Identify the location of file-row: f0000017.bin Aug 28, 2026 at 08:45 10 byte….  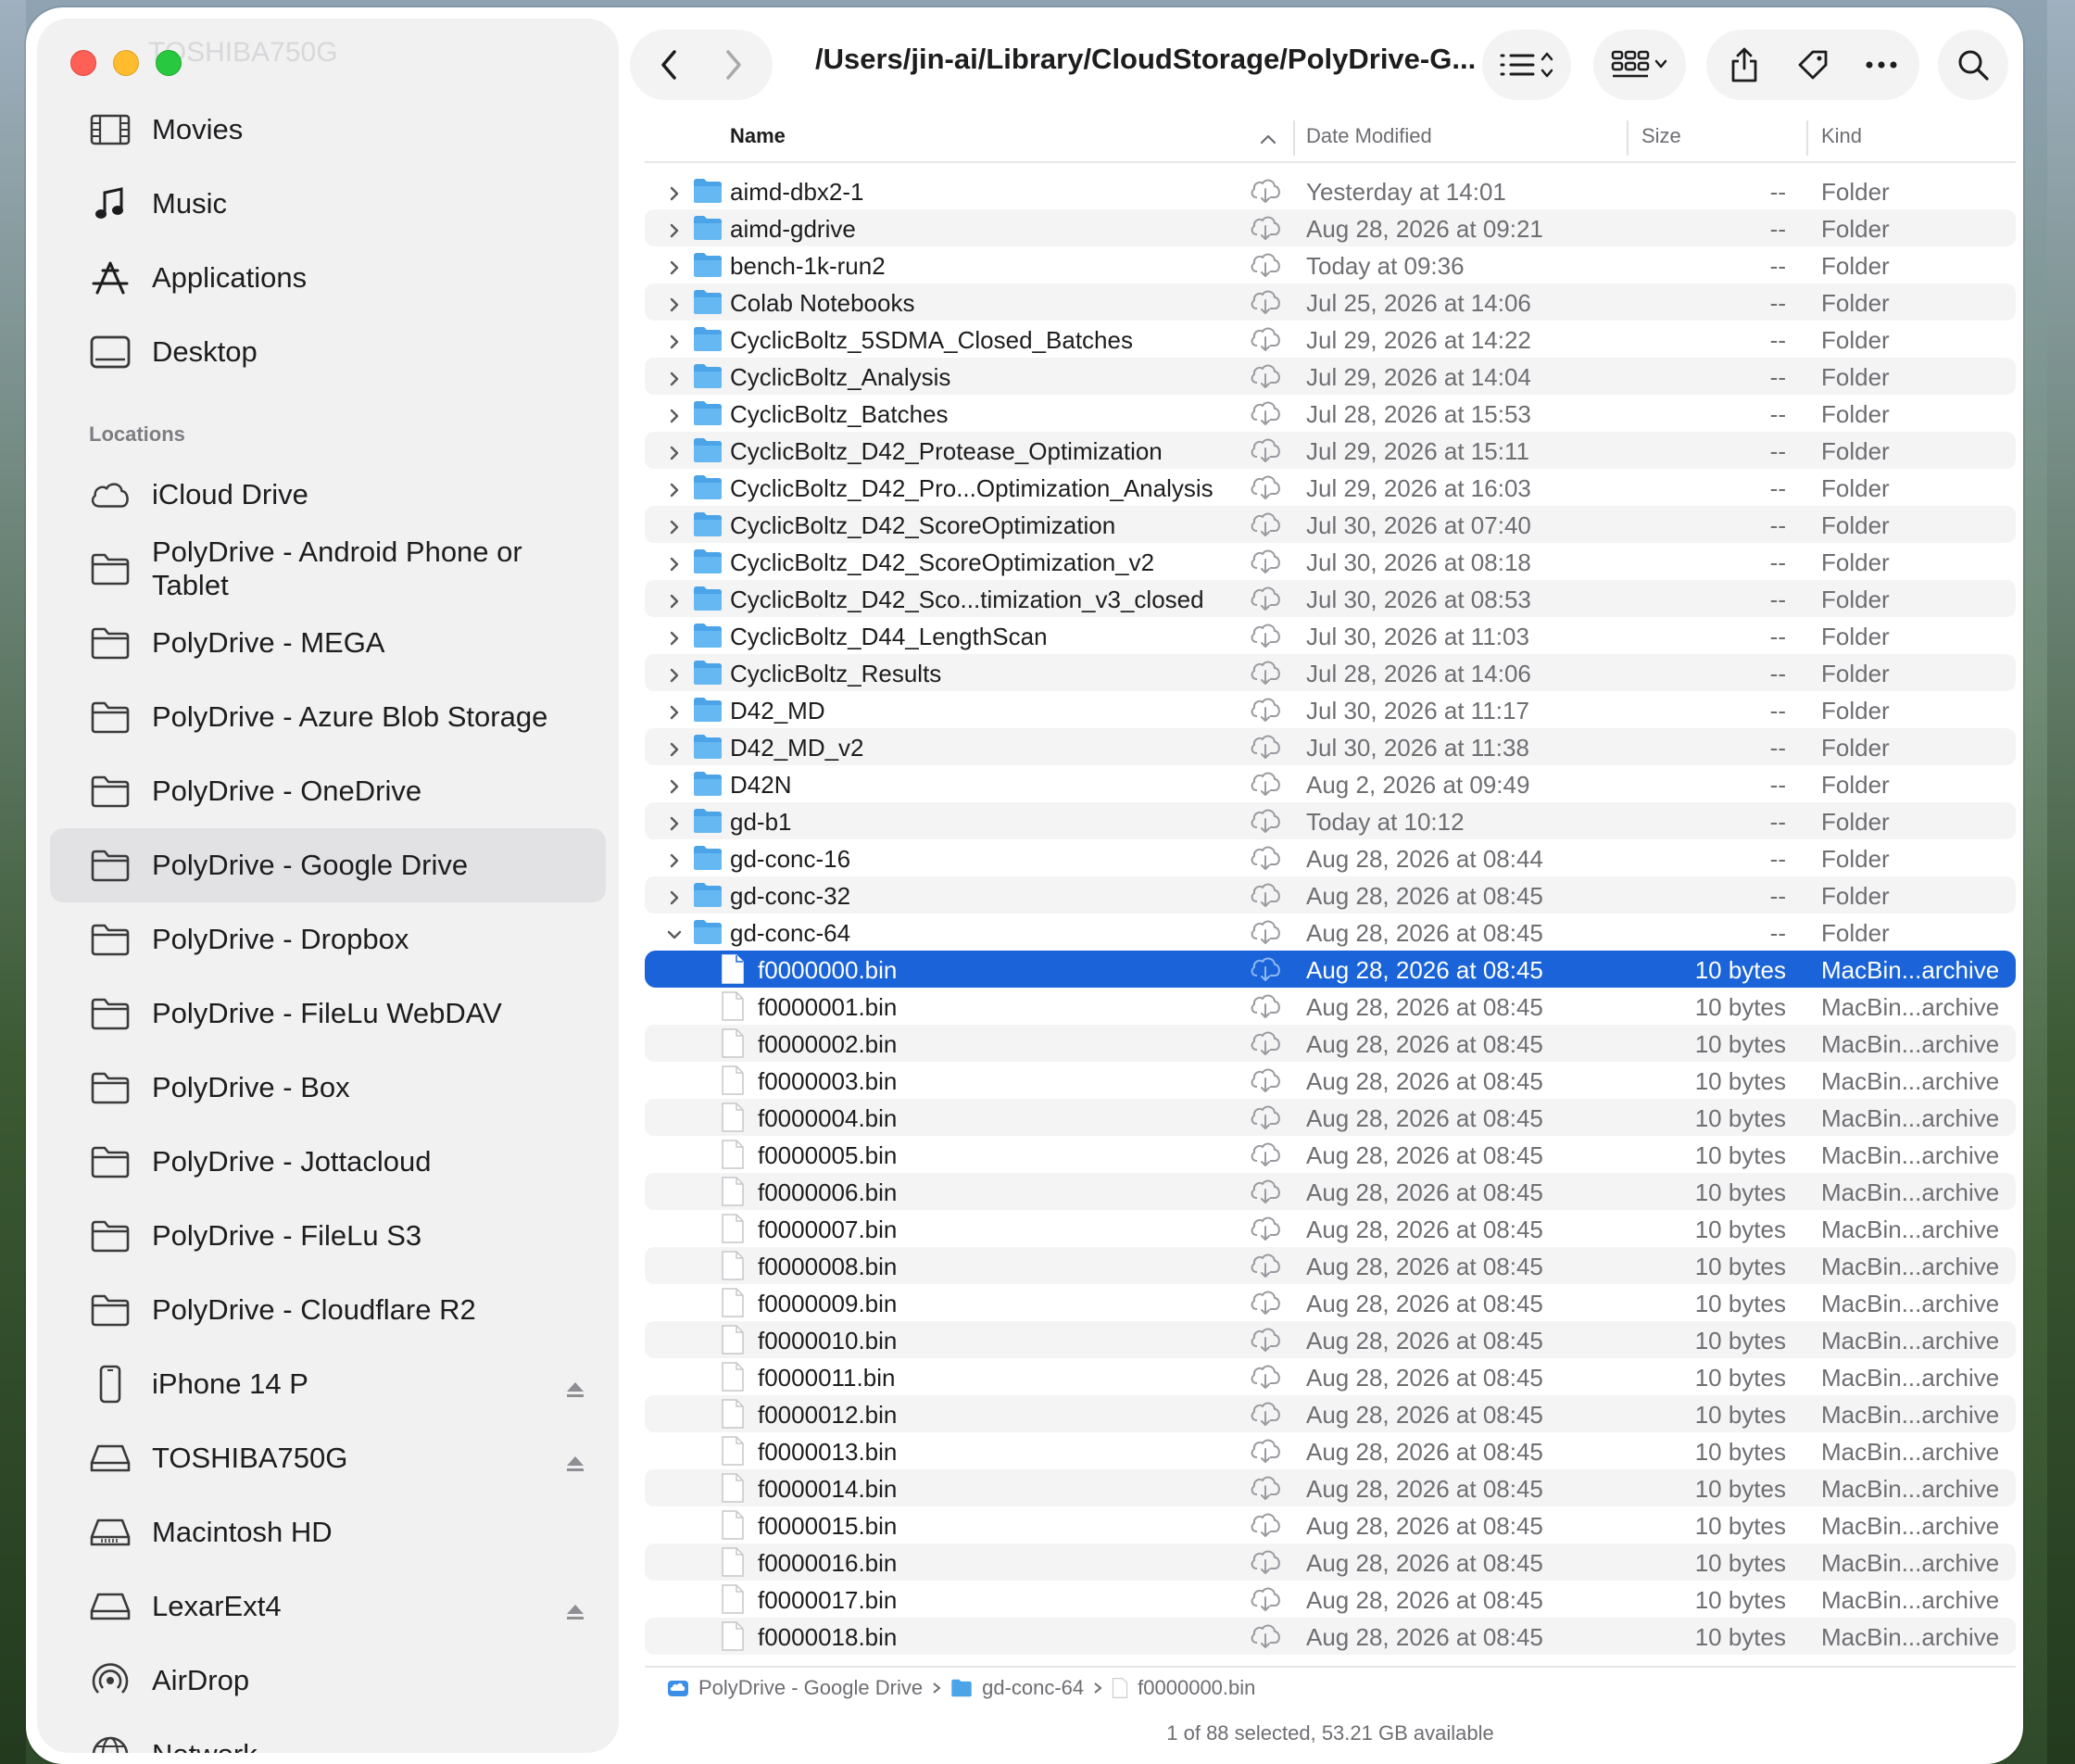
(1330, 1599).